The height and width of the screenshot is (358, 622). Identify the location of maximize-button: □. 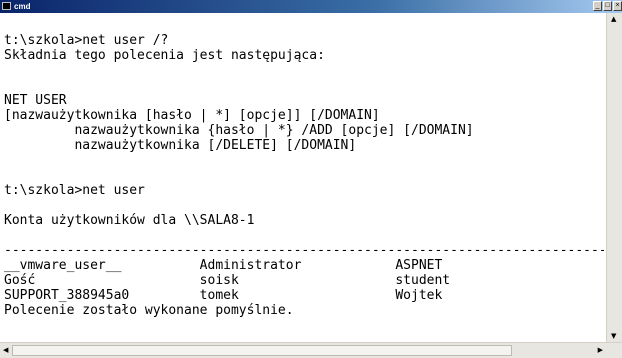
(607, 6).